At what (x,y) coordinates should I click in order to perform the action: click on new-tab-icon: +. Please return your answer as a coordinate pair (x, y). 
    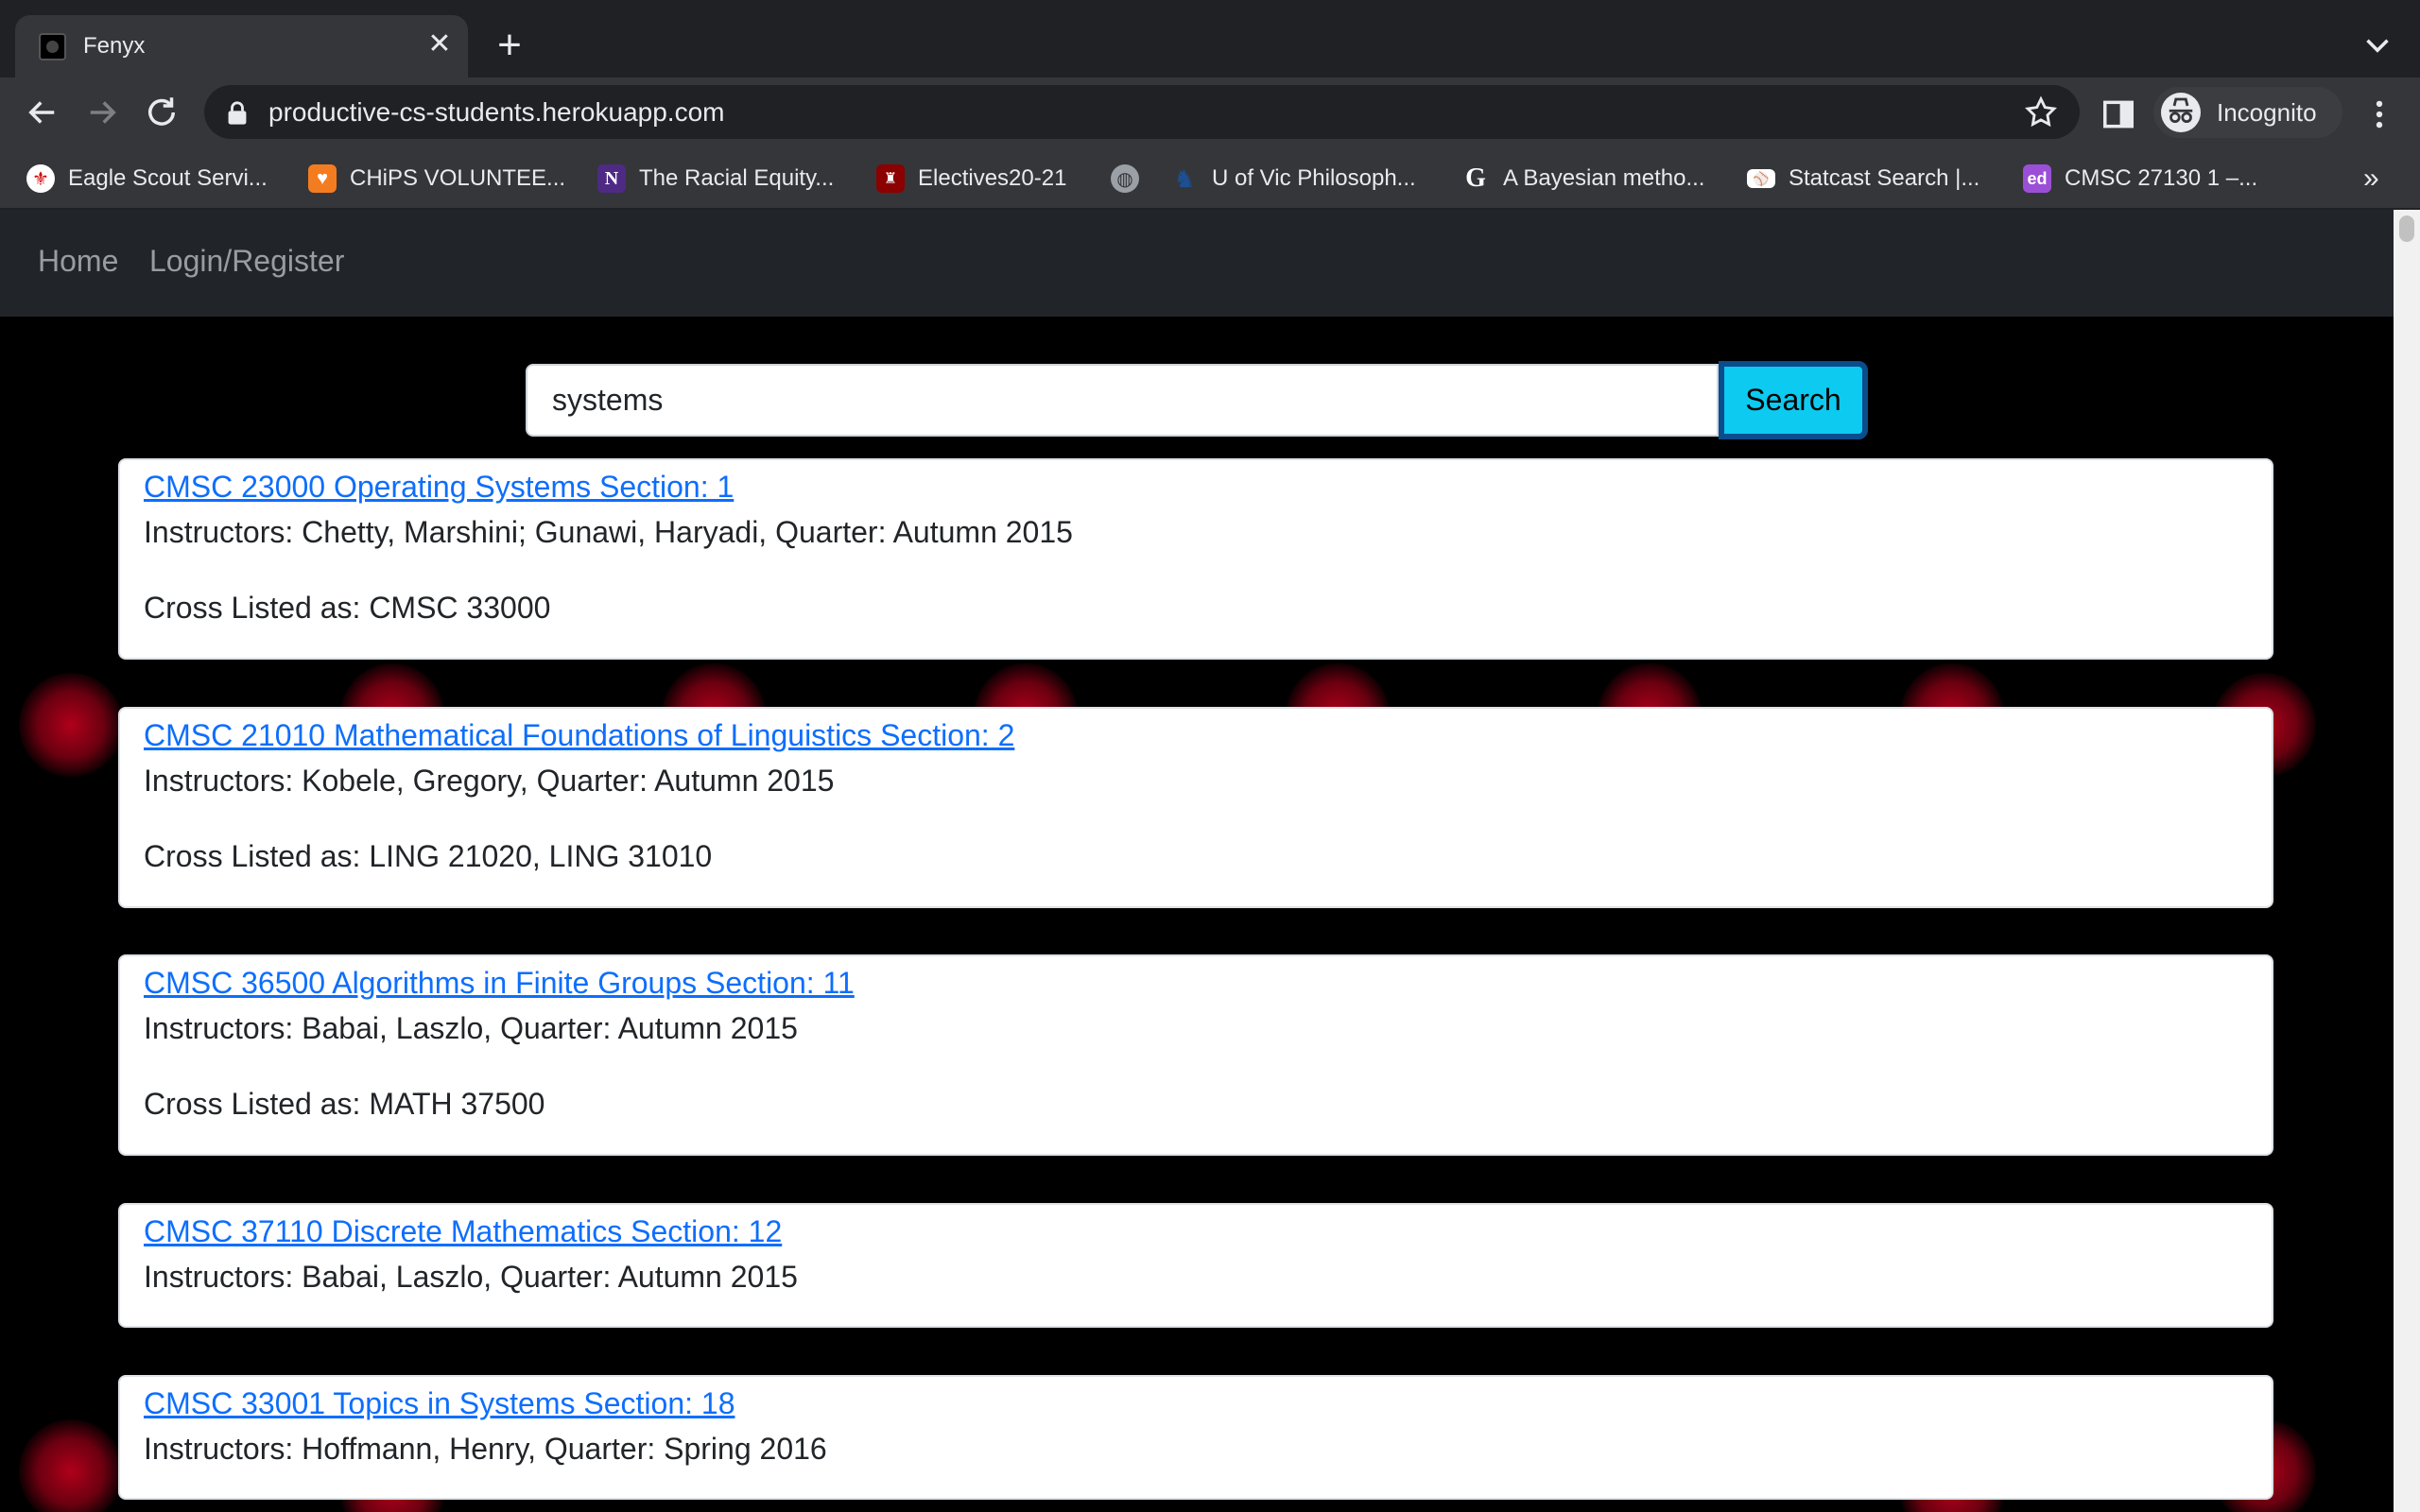
    Looking at the image, I should click on (509, 45).